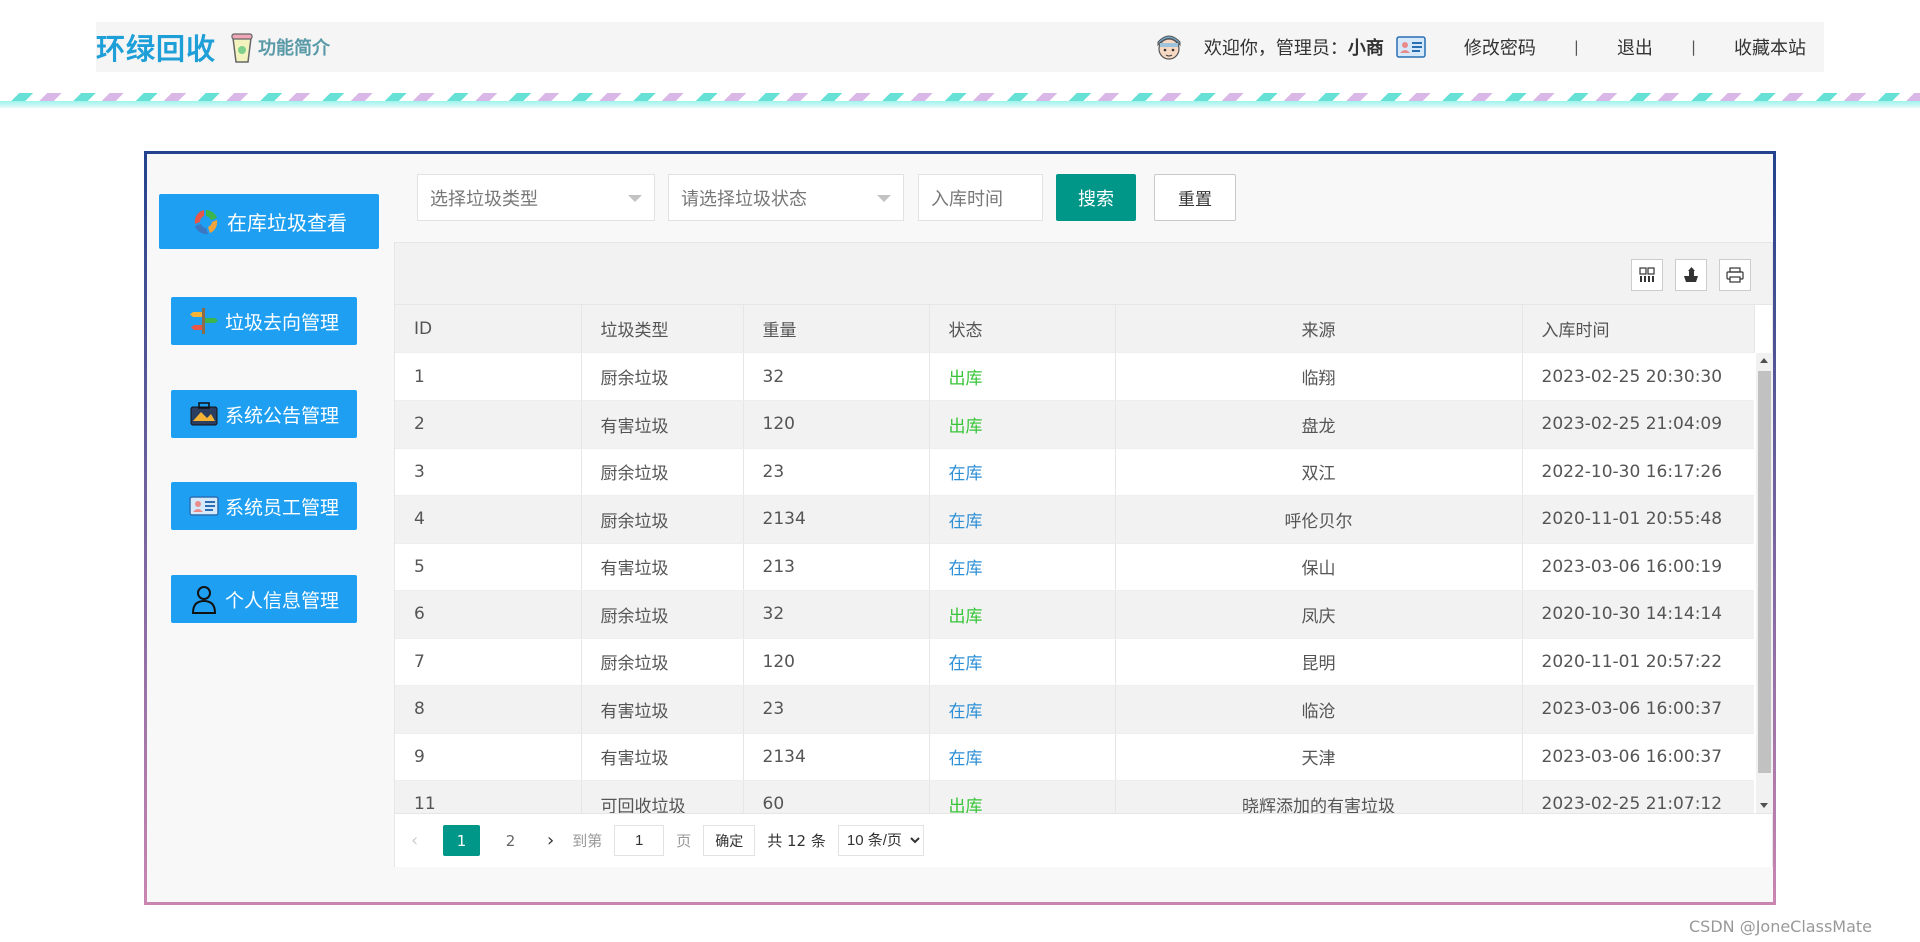 Image resolution: width=1920 pixels, height=942 pixels. Describe the element at coordinates (1764, 572) in the screenshot. I see `scroll-thumb` at that location.